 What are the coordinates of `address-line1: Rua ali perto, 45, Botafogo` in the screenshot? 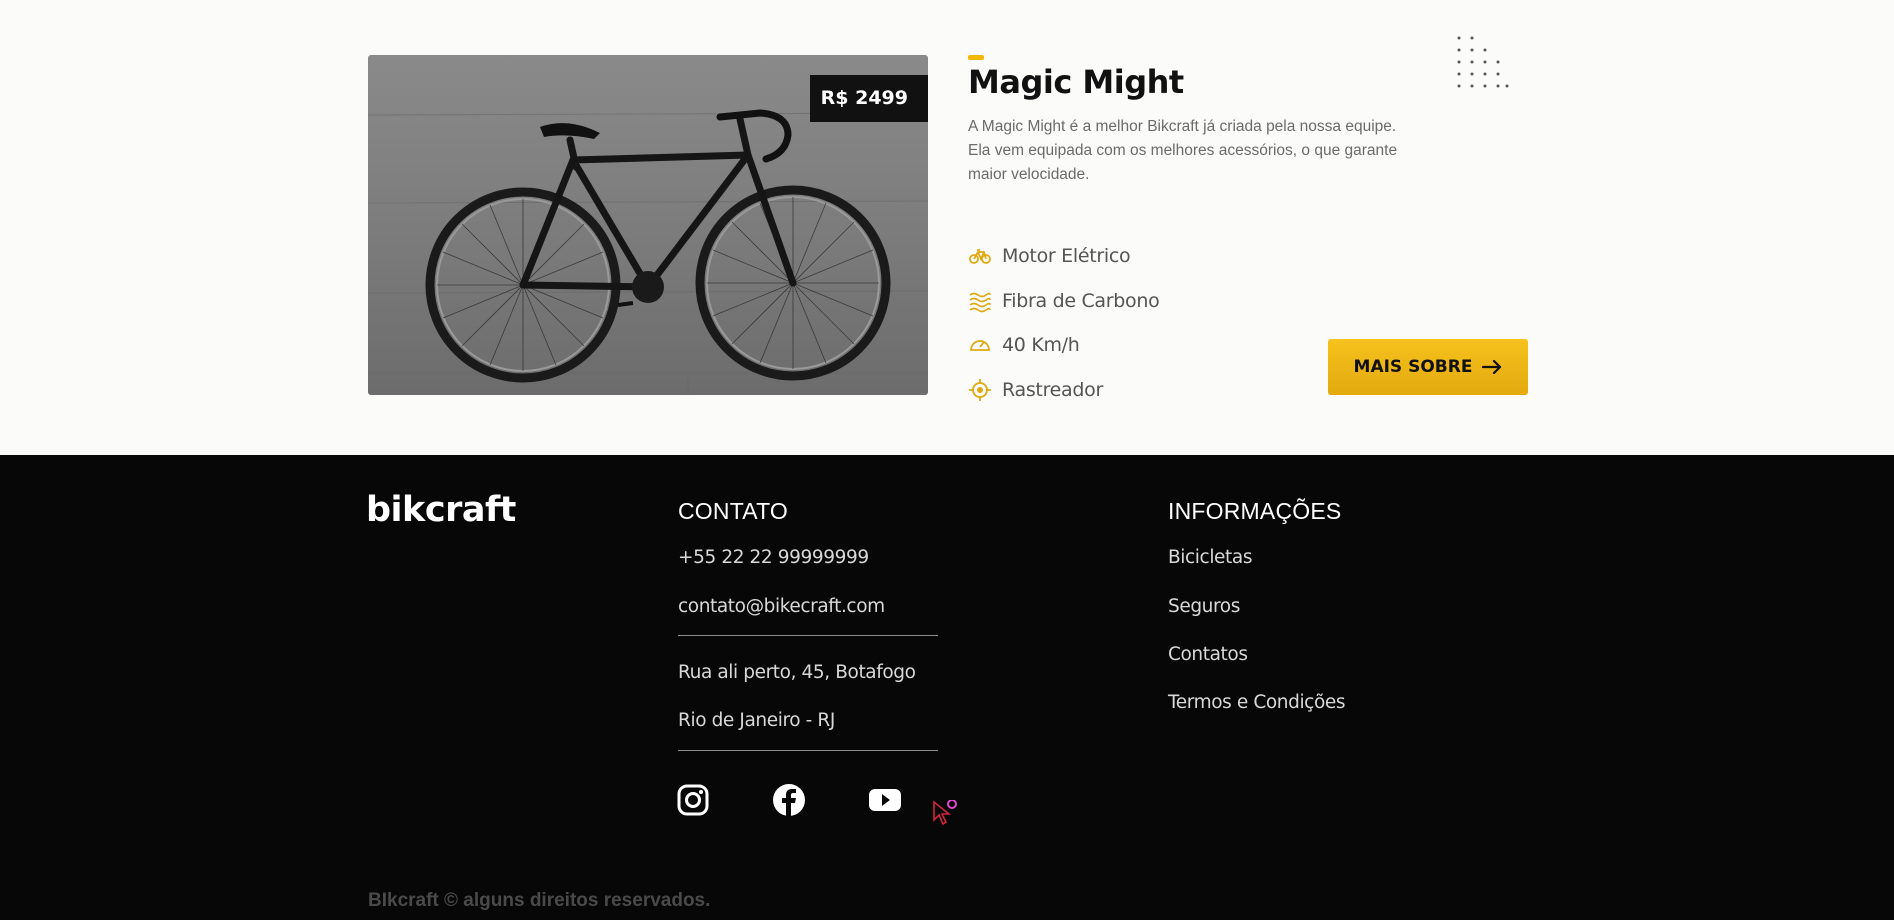 It's located at (797, 672).